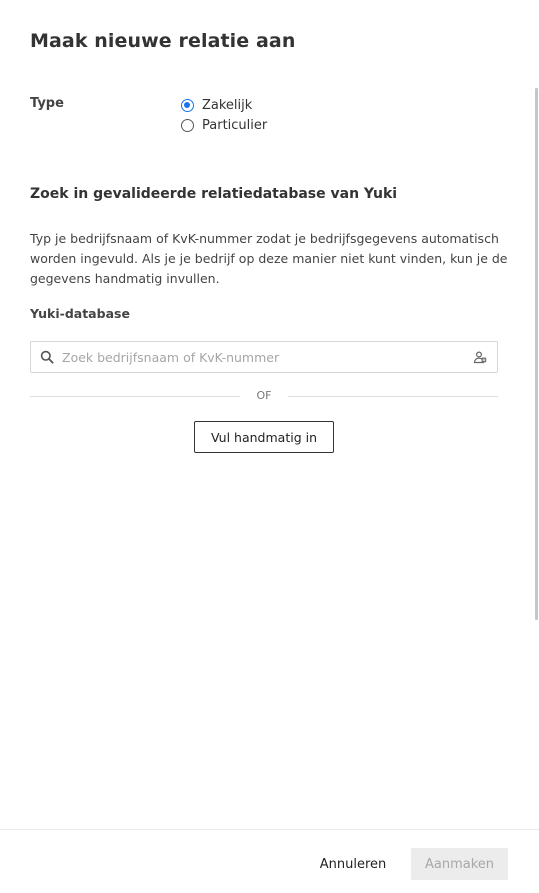  I want to click on scrollbar, so click(536, 354).